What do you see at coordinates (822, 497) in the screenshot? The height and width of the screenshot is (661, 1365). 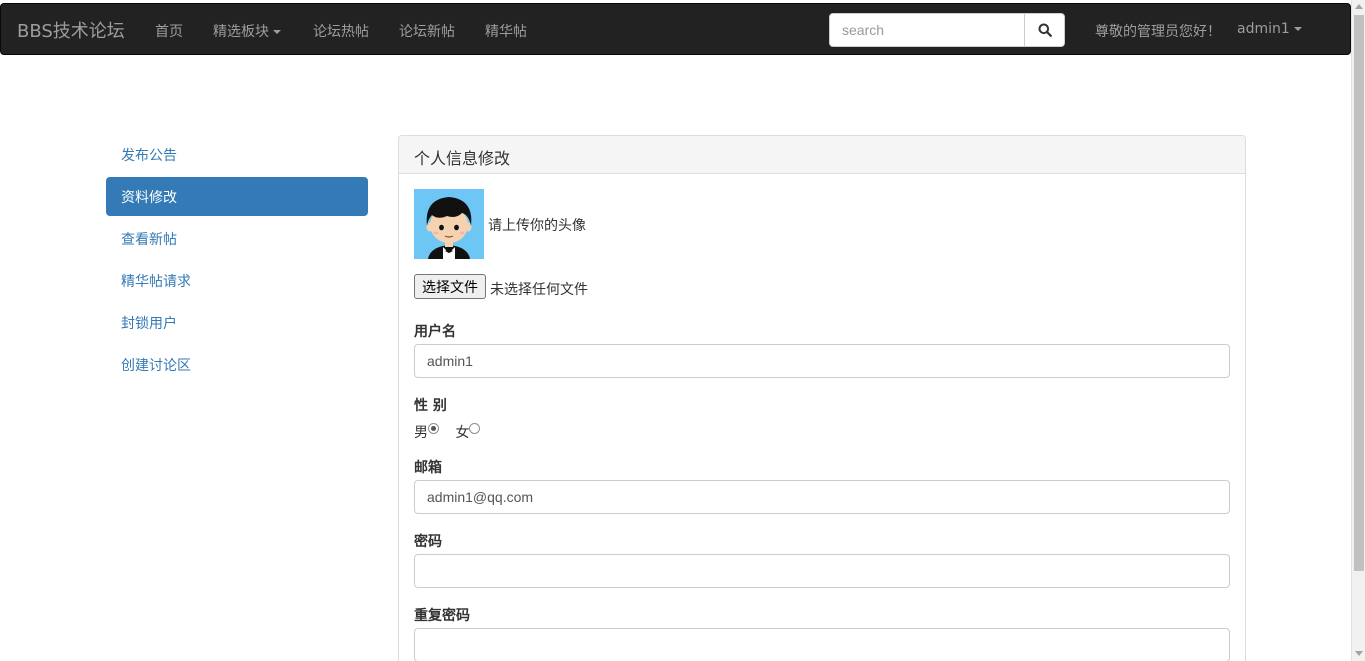 I see `email-field` at bounding box center [822, 497].